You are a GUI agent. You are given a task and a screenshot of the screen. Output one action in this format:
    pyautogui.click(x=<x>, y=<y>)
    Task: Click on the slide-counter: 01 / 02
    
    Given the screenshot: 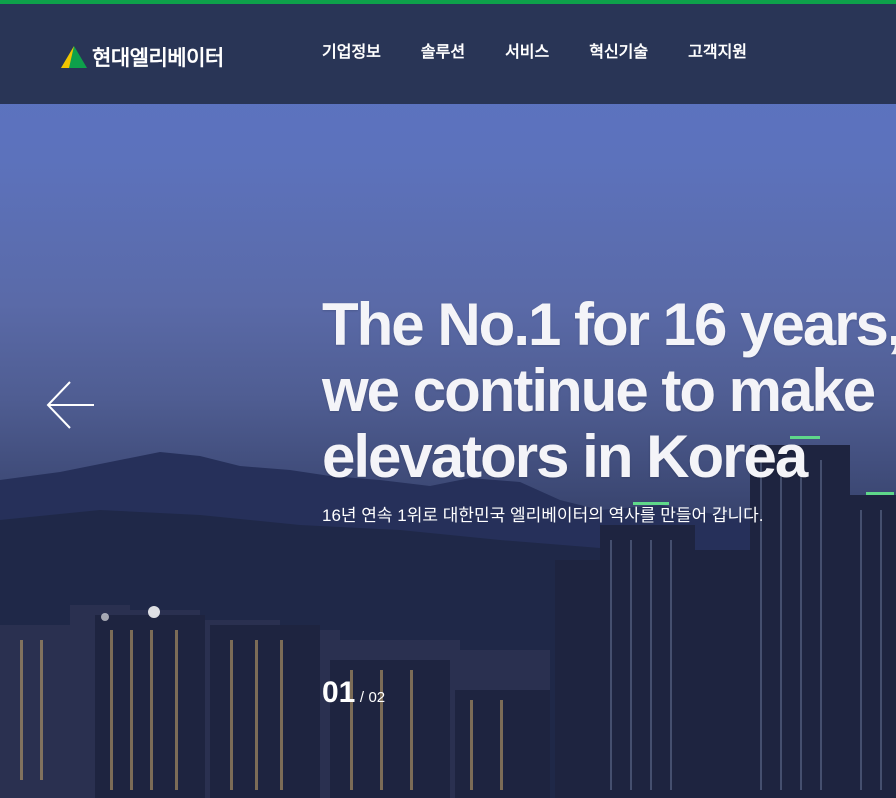 What is the action you would take?
    pyautogui.click(x=353, y=693)
    